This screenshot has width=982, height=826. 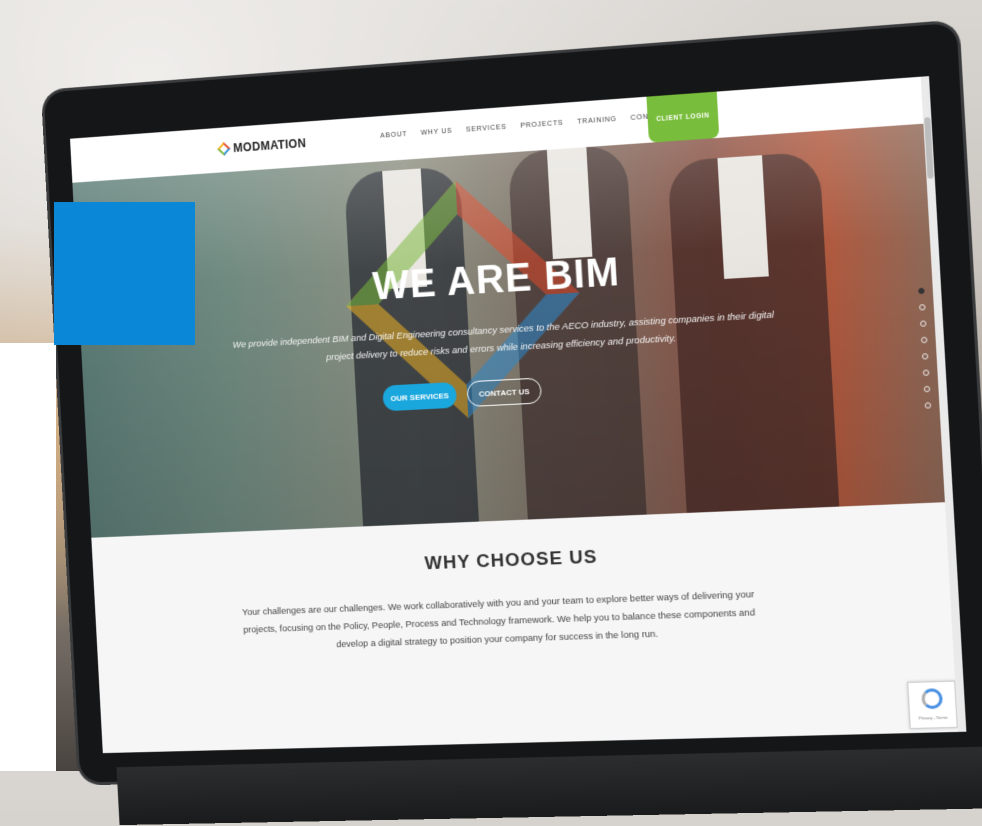 I want to click on nav-item-why-us: WHY US, so click(x=437, y=132).